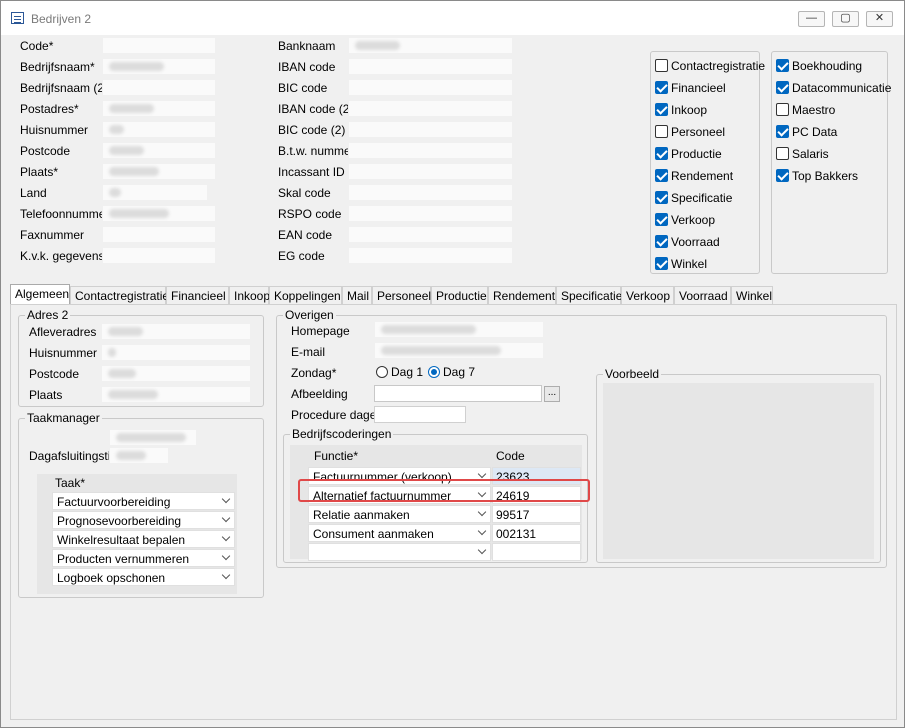 The image size is (905, 728). What do you see at coordinates (401, 295) in the screenshot?
I see `tab-personeel: Personeel` at bounding box center [401, 295].